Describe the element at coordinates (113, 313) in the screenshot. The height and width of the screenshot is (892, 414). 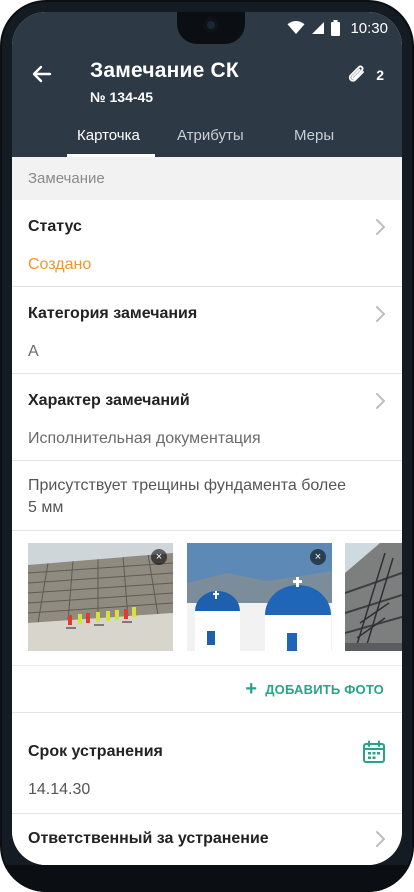
I see `category-label: Категория замечания` at that location.